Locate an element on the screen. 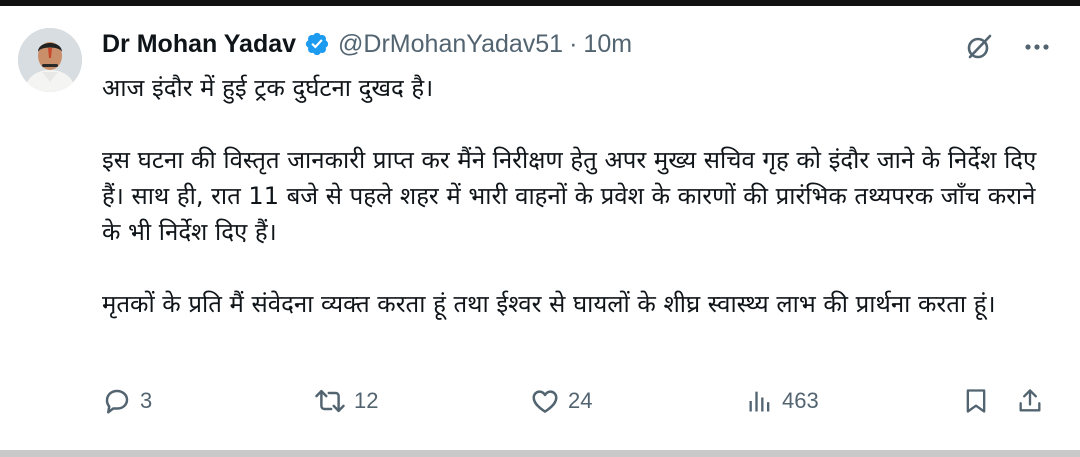  reply-icon is located at coordinates (117, 401).